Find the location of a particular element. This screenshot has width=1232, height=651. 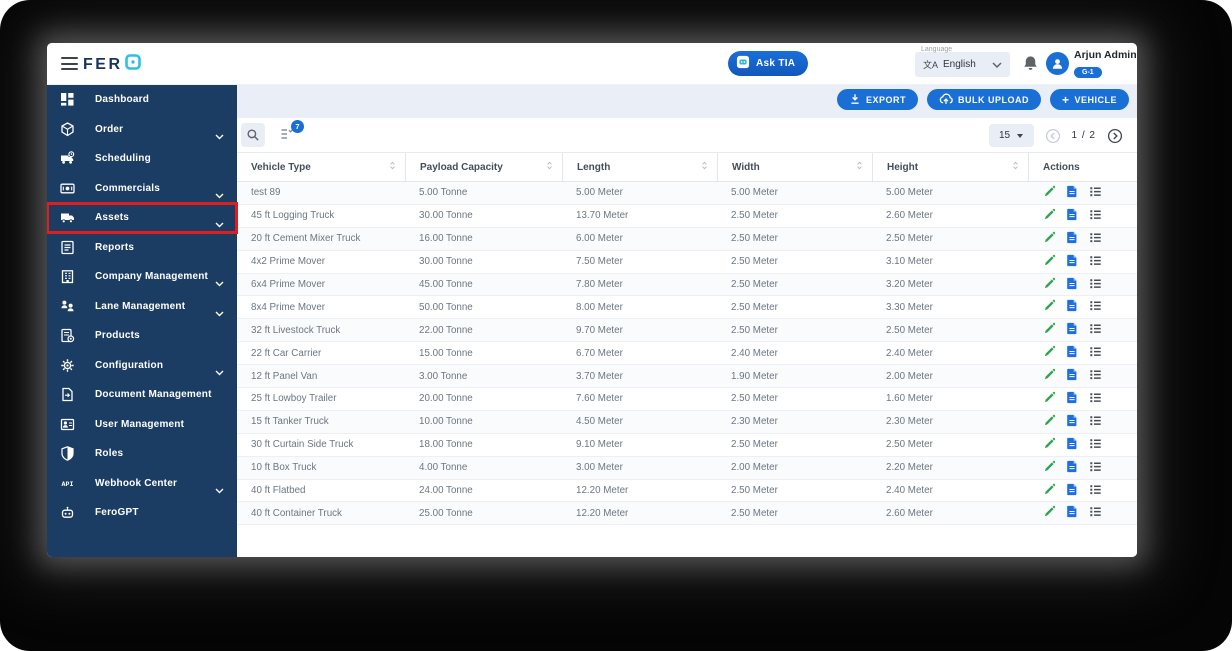

sidebar-item-order: Order is located at coordinates (142, 130).